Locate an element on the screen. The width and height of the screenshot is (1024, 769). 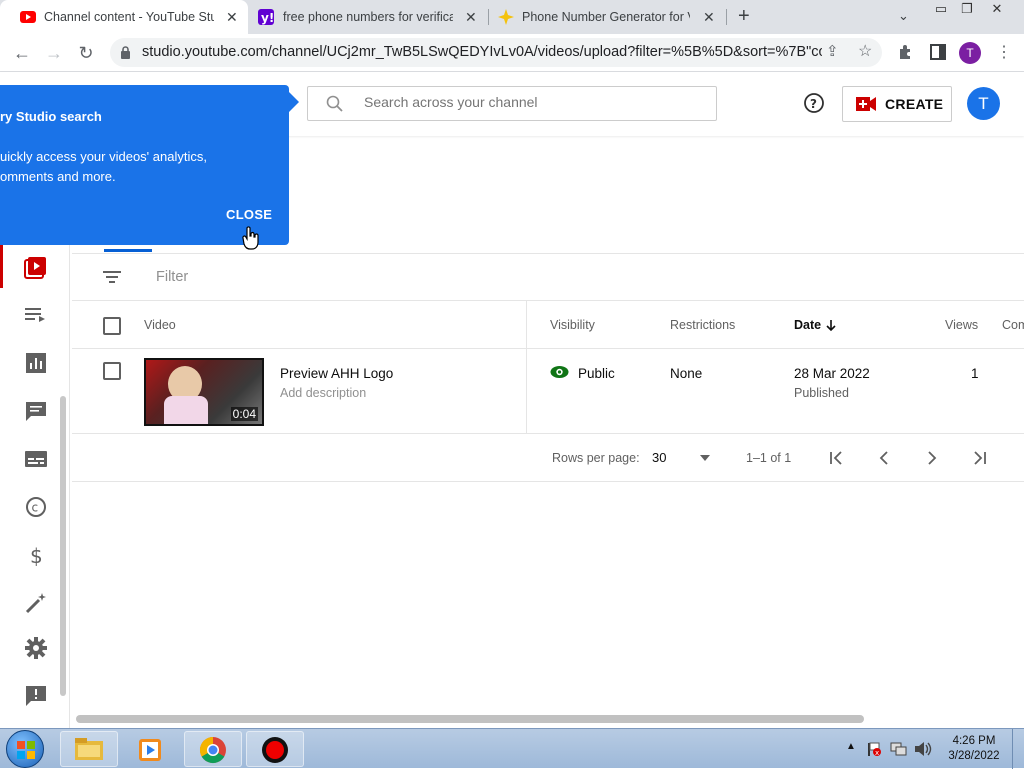
action-center-flag-icon: x is located at coordinates (874, 749).